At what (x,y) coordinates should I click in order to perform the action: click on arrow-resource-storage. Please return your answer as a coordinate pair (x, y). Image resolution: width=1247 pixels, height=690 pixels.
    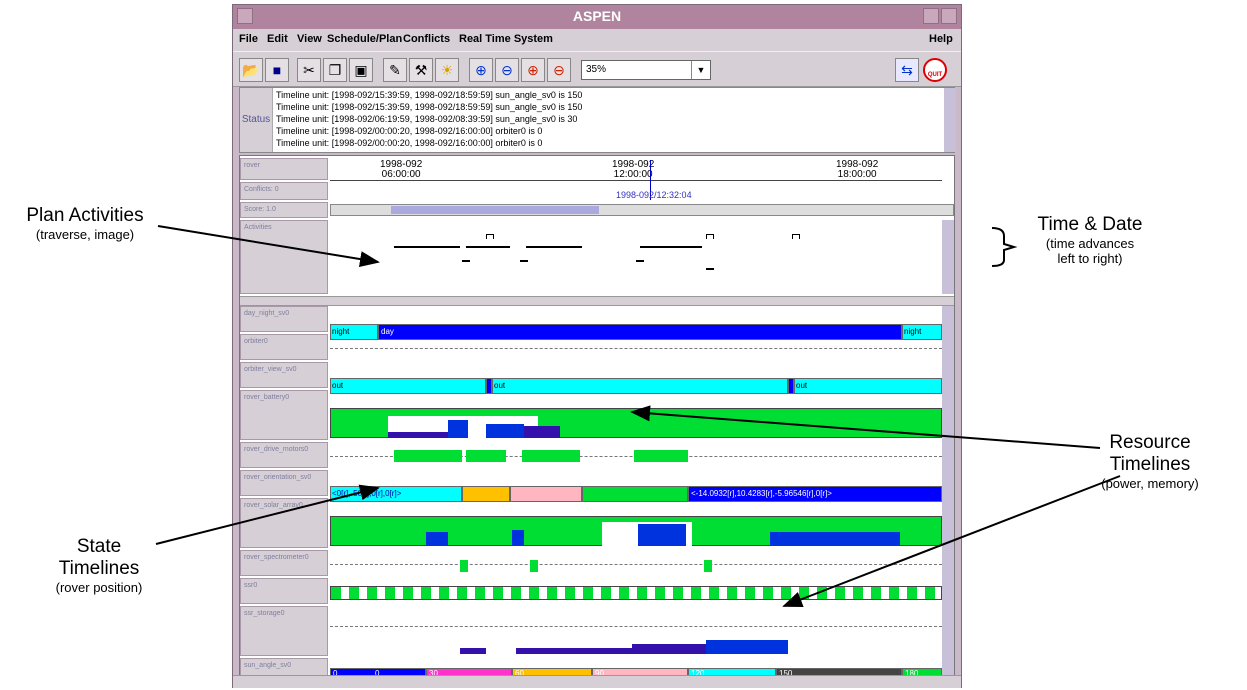
    Looking at the image, I should click on (951, 541).